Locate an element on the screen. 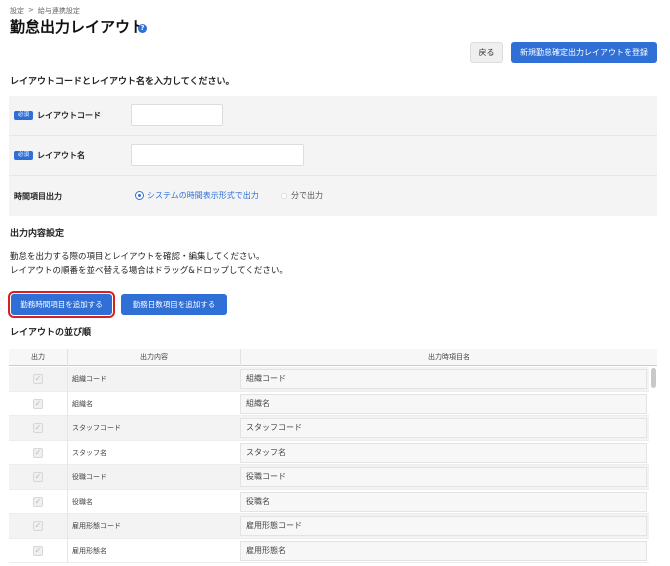  table-row: ✓ 組織コード 組織コード is located at coordinates (329, 379).